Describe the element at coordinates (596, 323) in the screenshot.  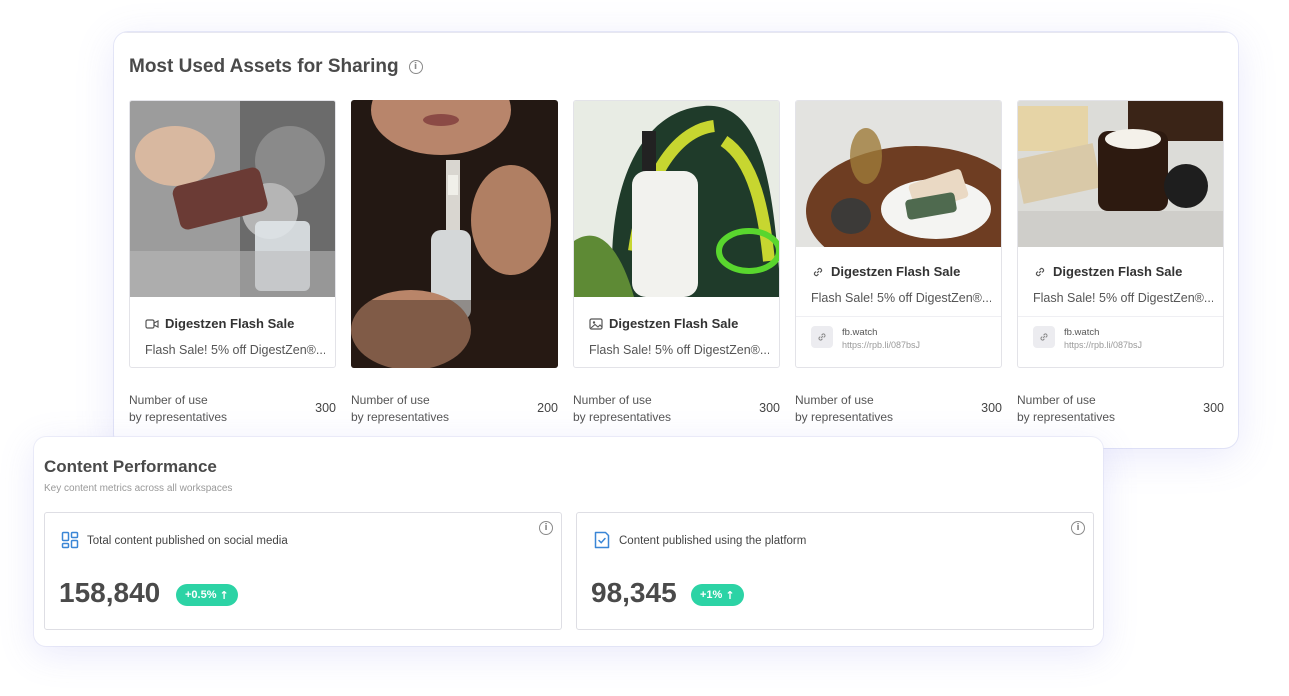
I see `image-icon` at that location.